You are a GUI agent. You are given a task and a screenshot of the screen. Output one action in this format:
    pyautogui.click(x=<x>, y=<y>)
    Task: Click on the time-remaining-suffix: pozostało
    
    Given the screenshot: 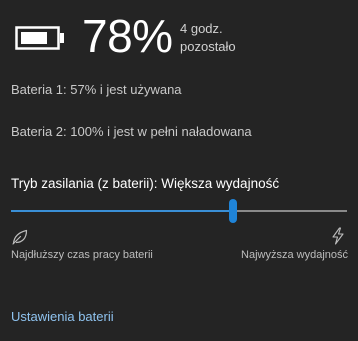 What is the action you would take?
    pyautogui.click(x=208, y=46)
    